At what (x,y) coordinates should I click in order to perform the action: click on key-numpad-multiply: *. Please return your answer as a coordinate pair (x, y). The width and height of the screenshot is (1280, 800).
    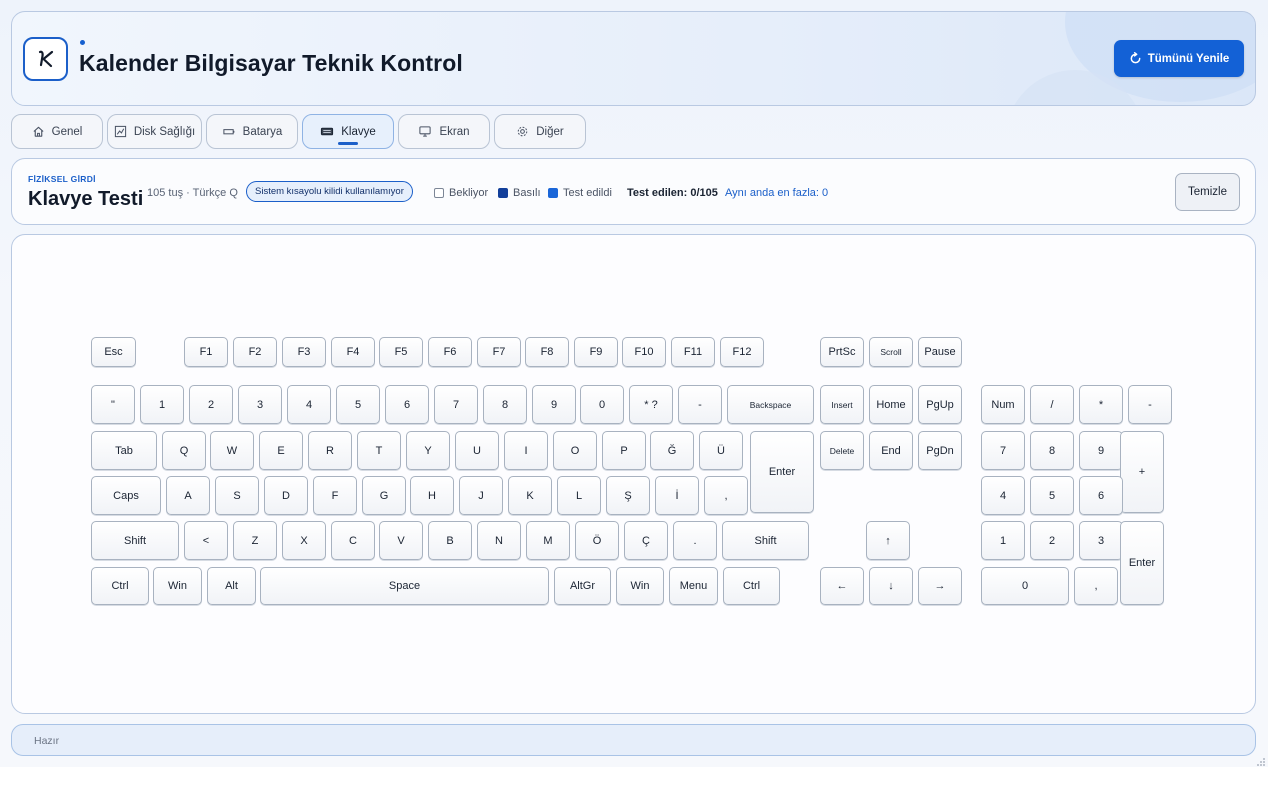
    Looking at the image, I should click on (1101, 404).